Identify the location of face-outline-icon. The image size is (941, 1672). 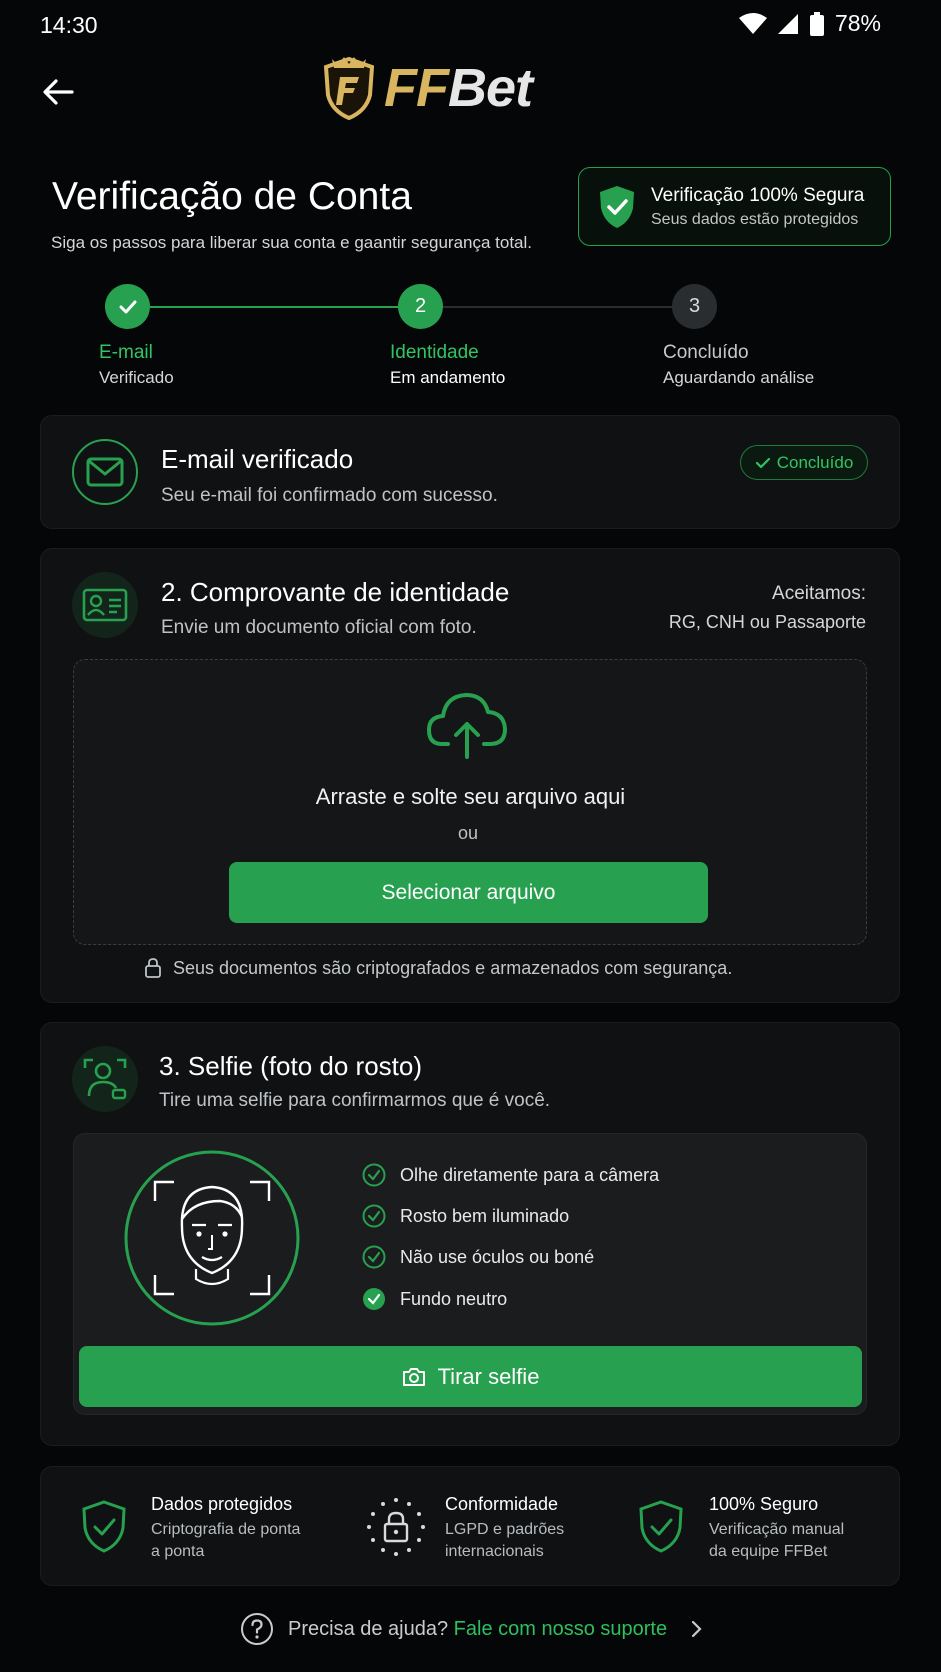
(212, 1238).